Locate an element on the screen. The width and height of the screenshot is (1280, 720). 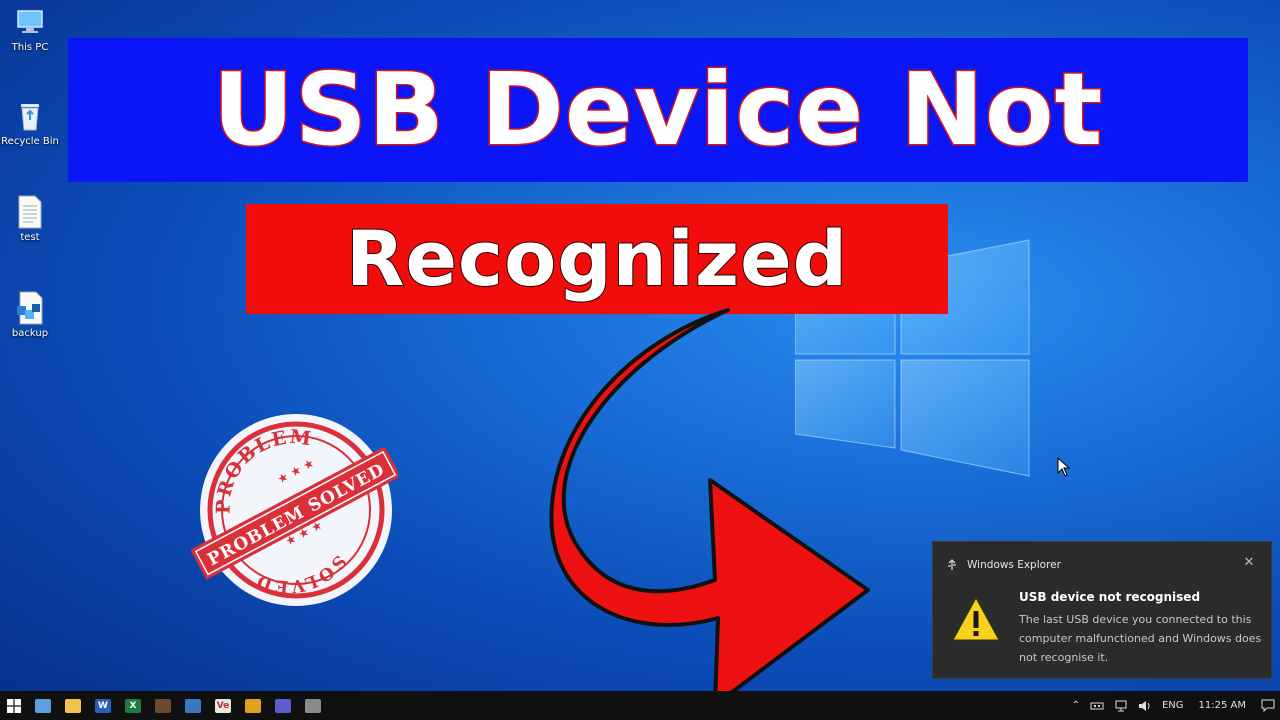
system-tray: ⌃ ENG 11:25 AM is located at coordinates (1173, 705).